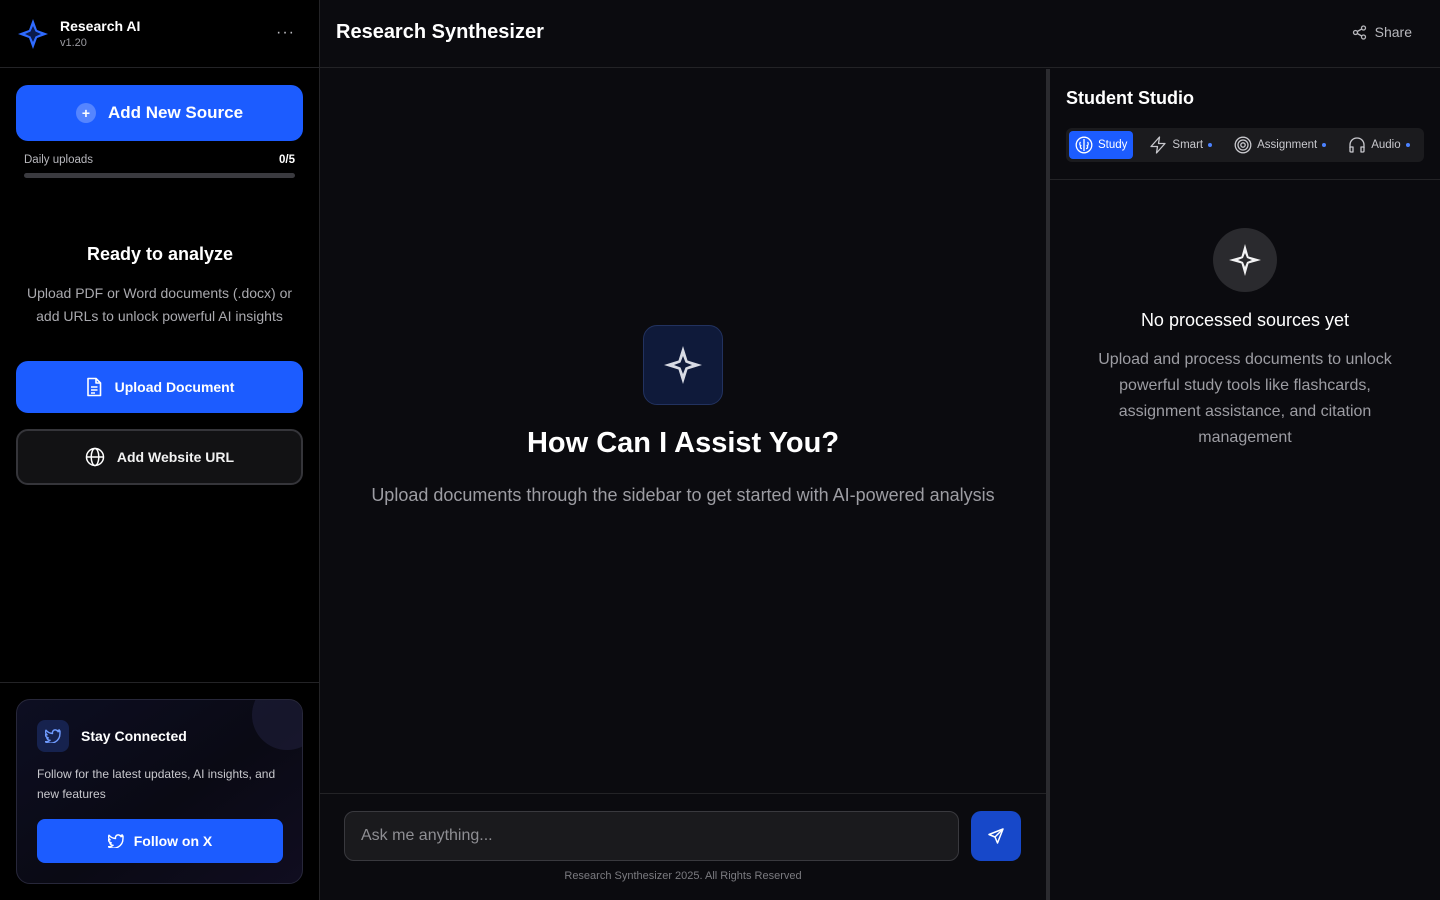 The image size is (1440, 900). I want to click on tab-study: Study, so click(1101, 145).